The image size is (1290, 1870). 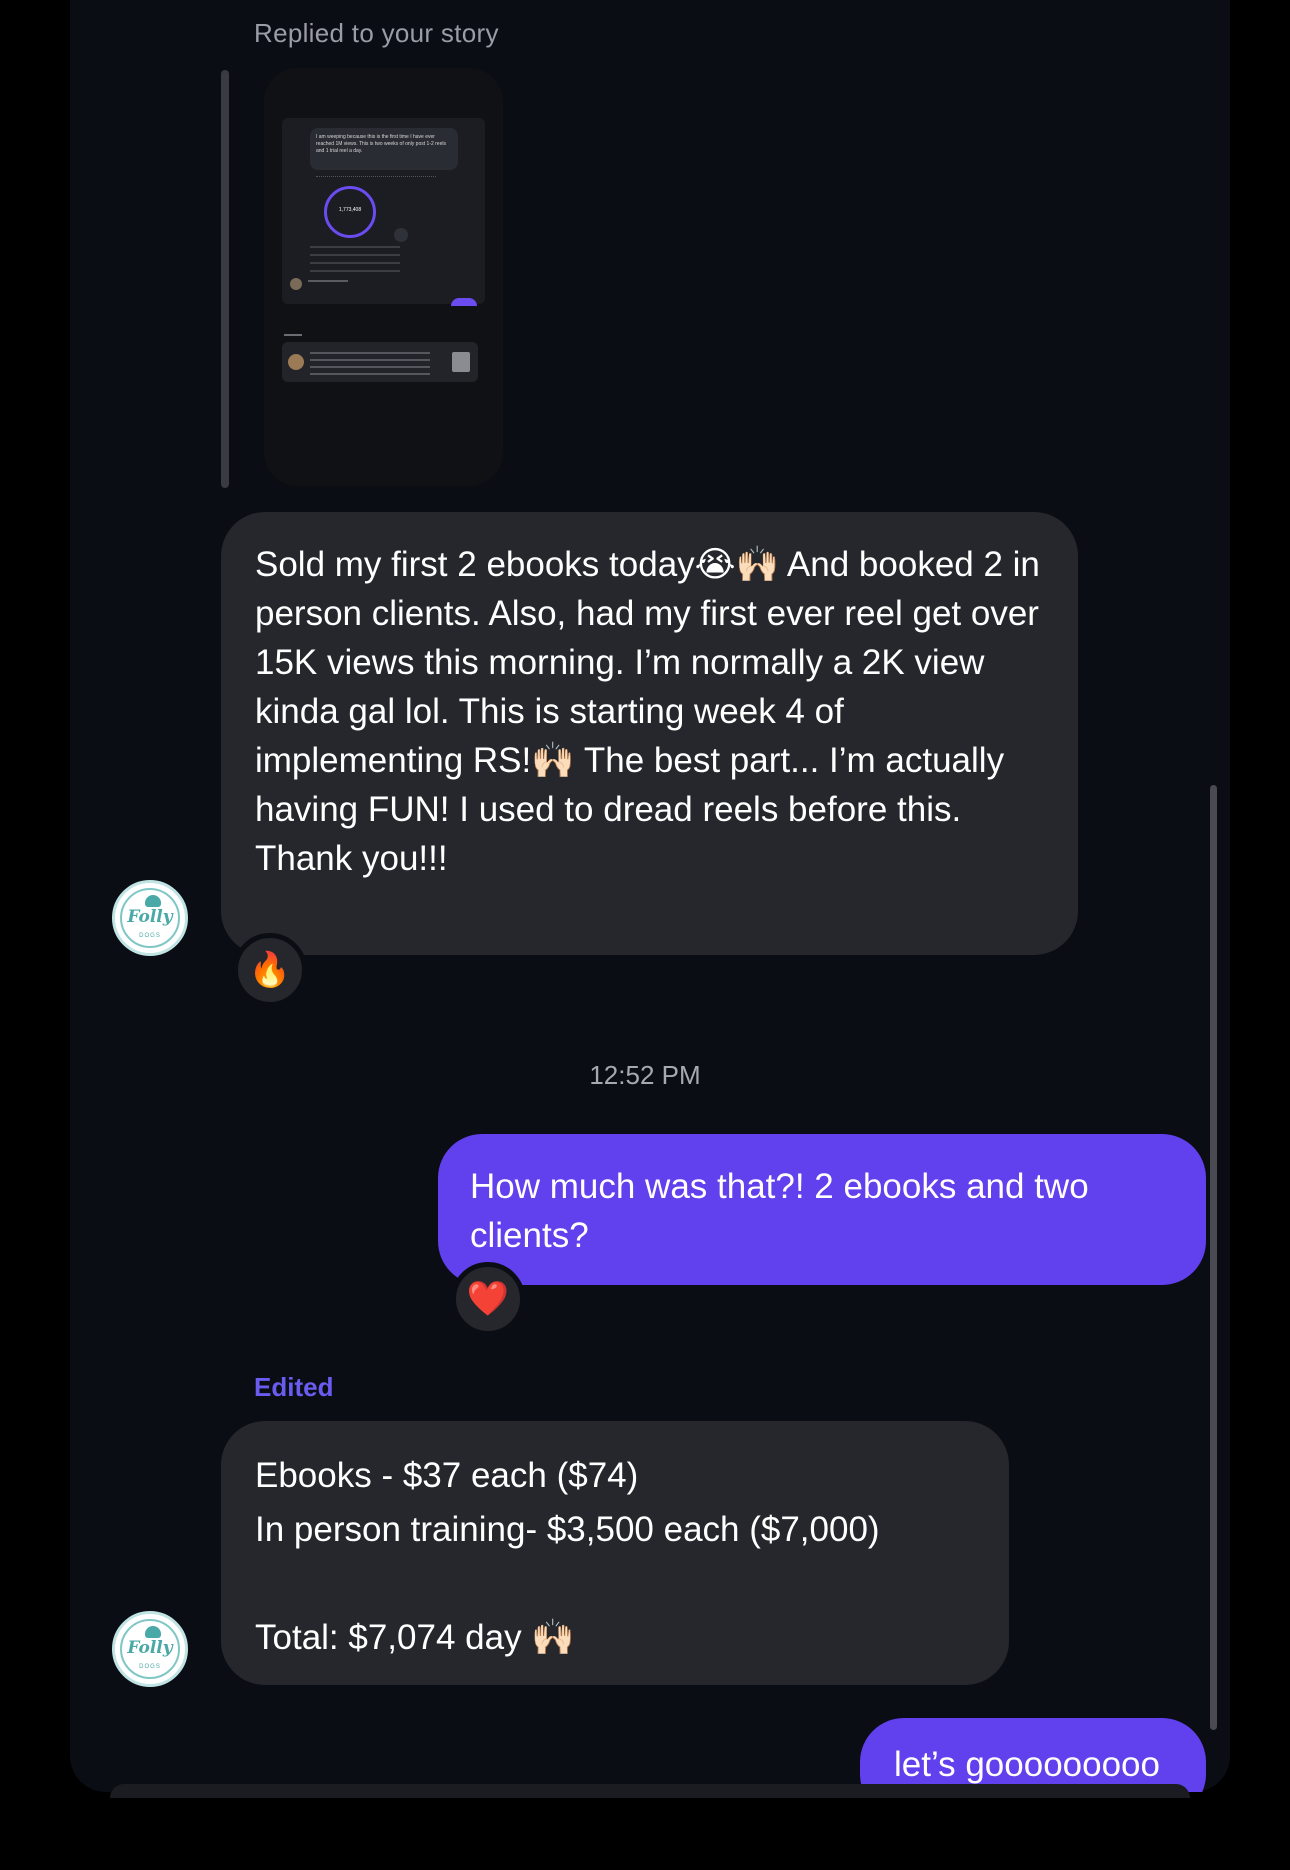 What do you see at coordinates (650, 1791) in the screenshot?
I see `composer-edge` at bounding box center [650, 1791].